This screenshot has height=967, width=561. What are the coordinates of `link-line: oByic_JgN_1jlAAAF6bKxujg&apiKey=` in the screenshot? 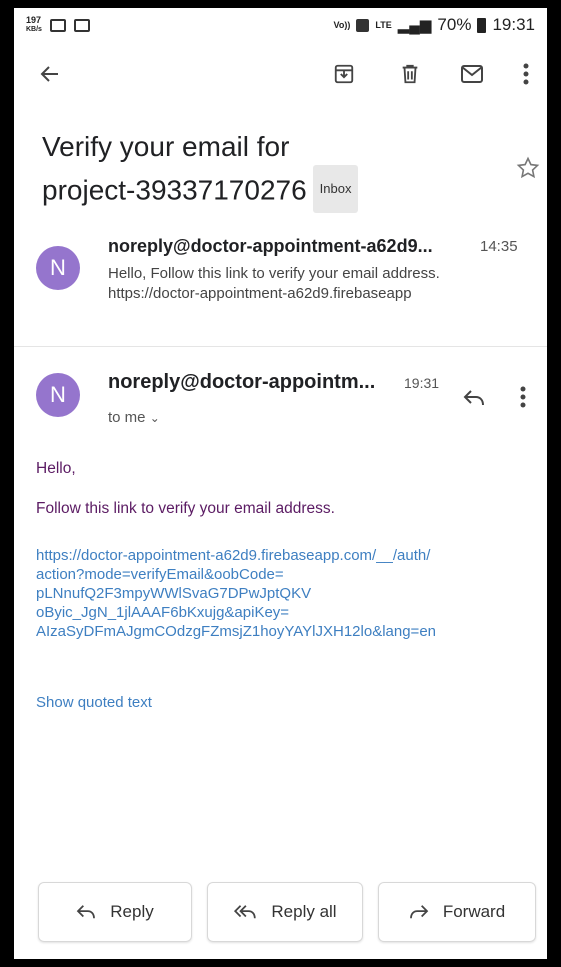 It's located at (163, 612).